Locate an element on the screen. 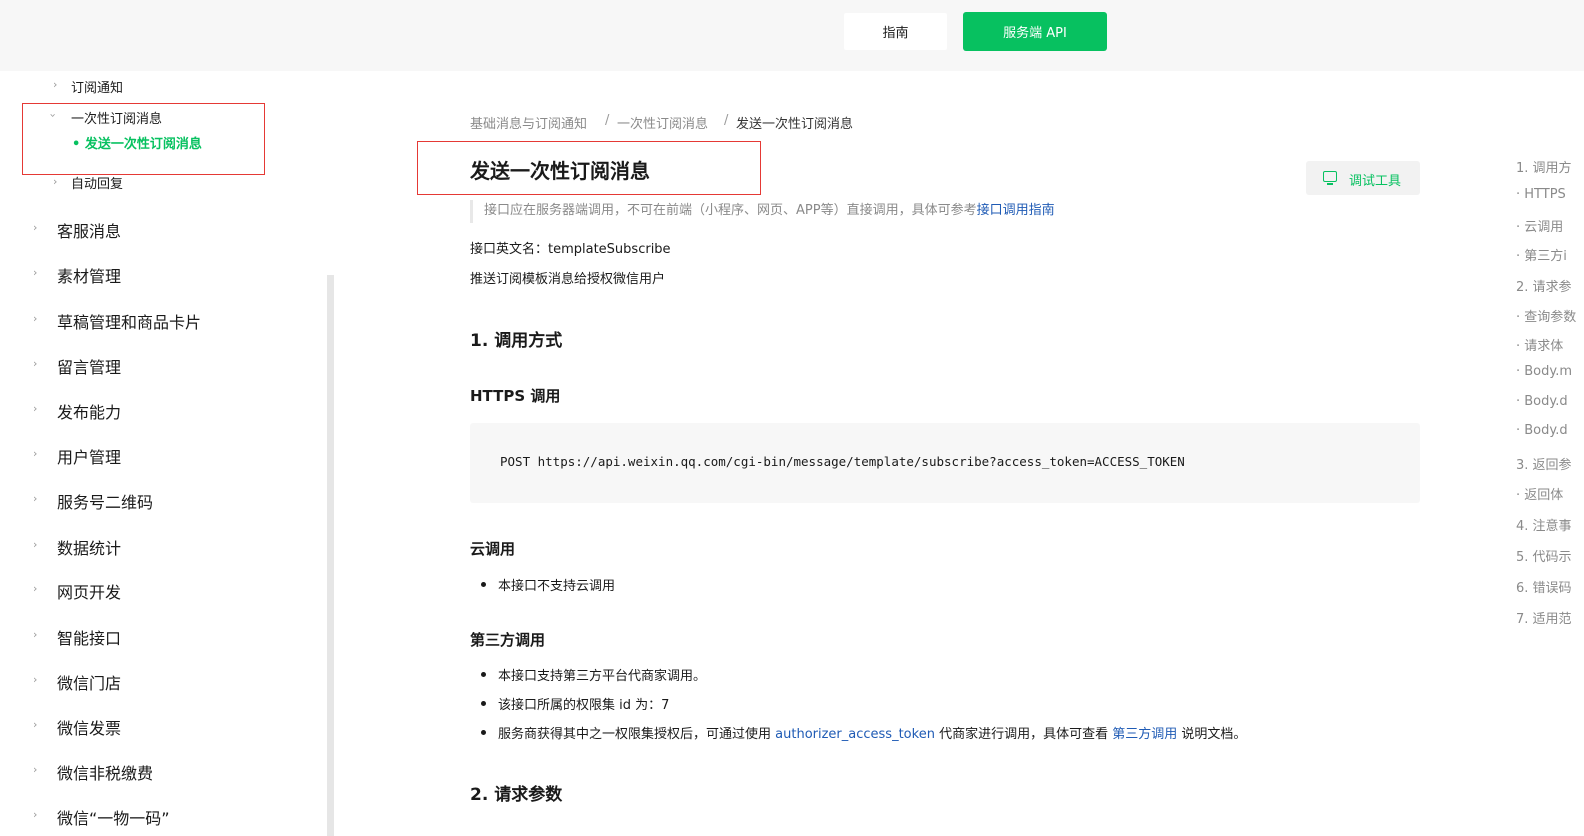 This screenshot has width=1584, height=836. sidebar-item-label: 用户管理 is located at coordinates (89, 457).